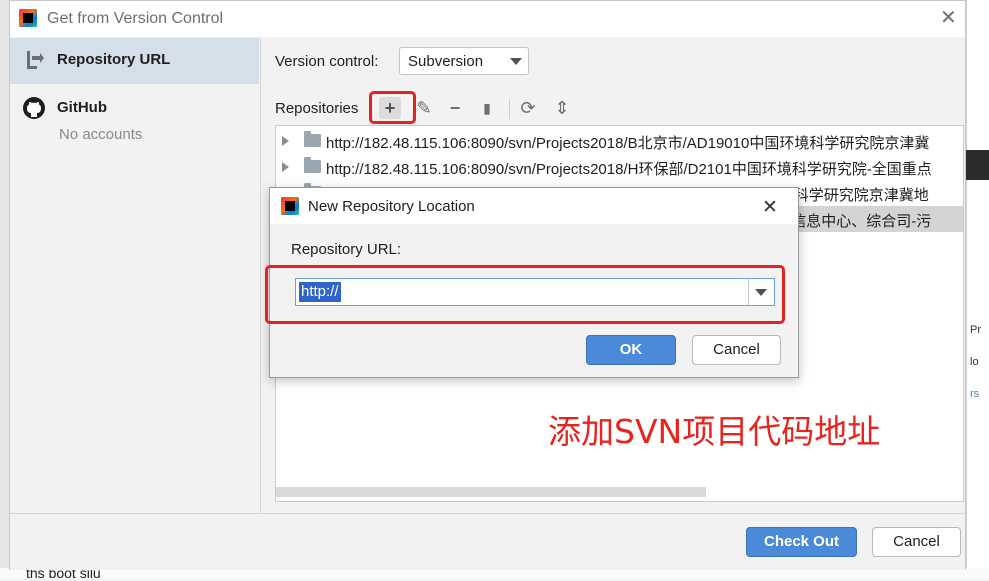 Image resolution: width=989 pixels, height=581 pixels. I want to click on version-control-select: Subversion, so click(464, 61).